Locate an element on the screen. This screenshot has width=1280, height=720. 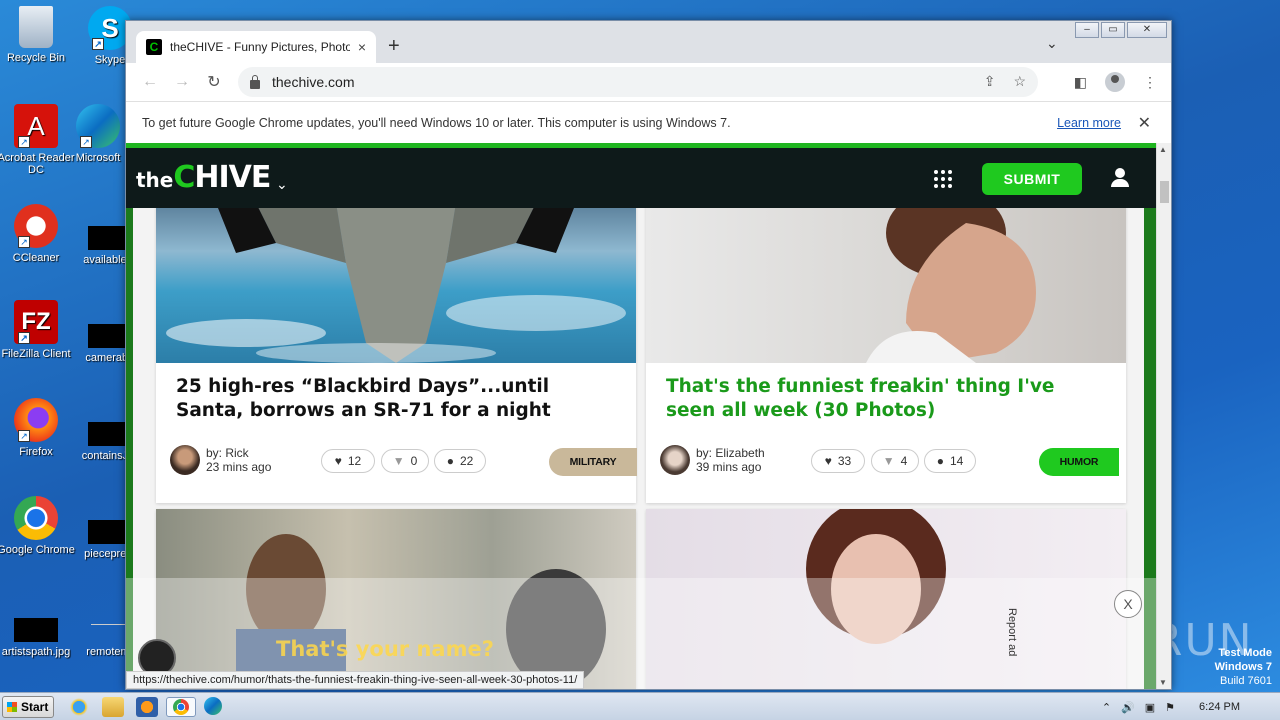
tab-close-icon: × is located at coordinates (362, 47).